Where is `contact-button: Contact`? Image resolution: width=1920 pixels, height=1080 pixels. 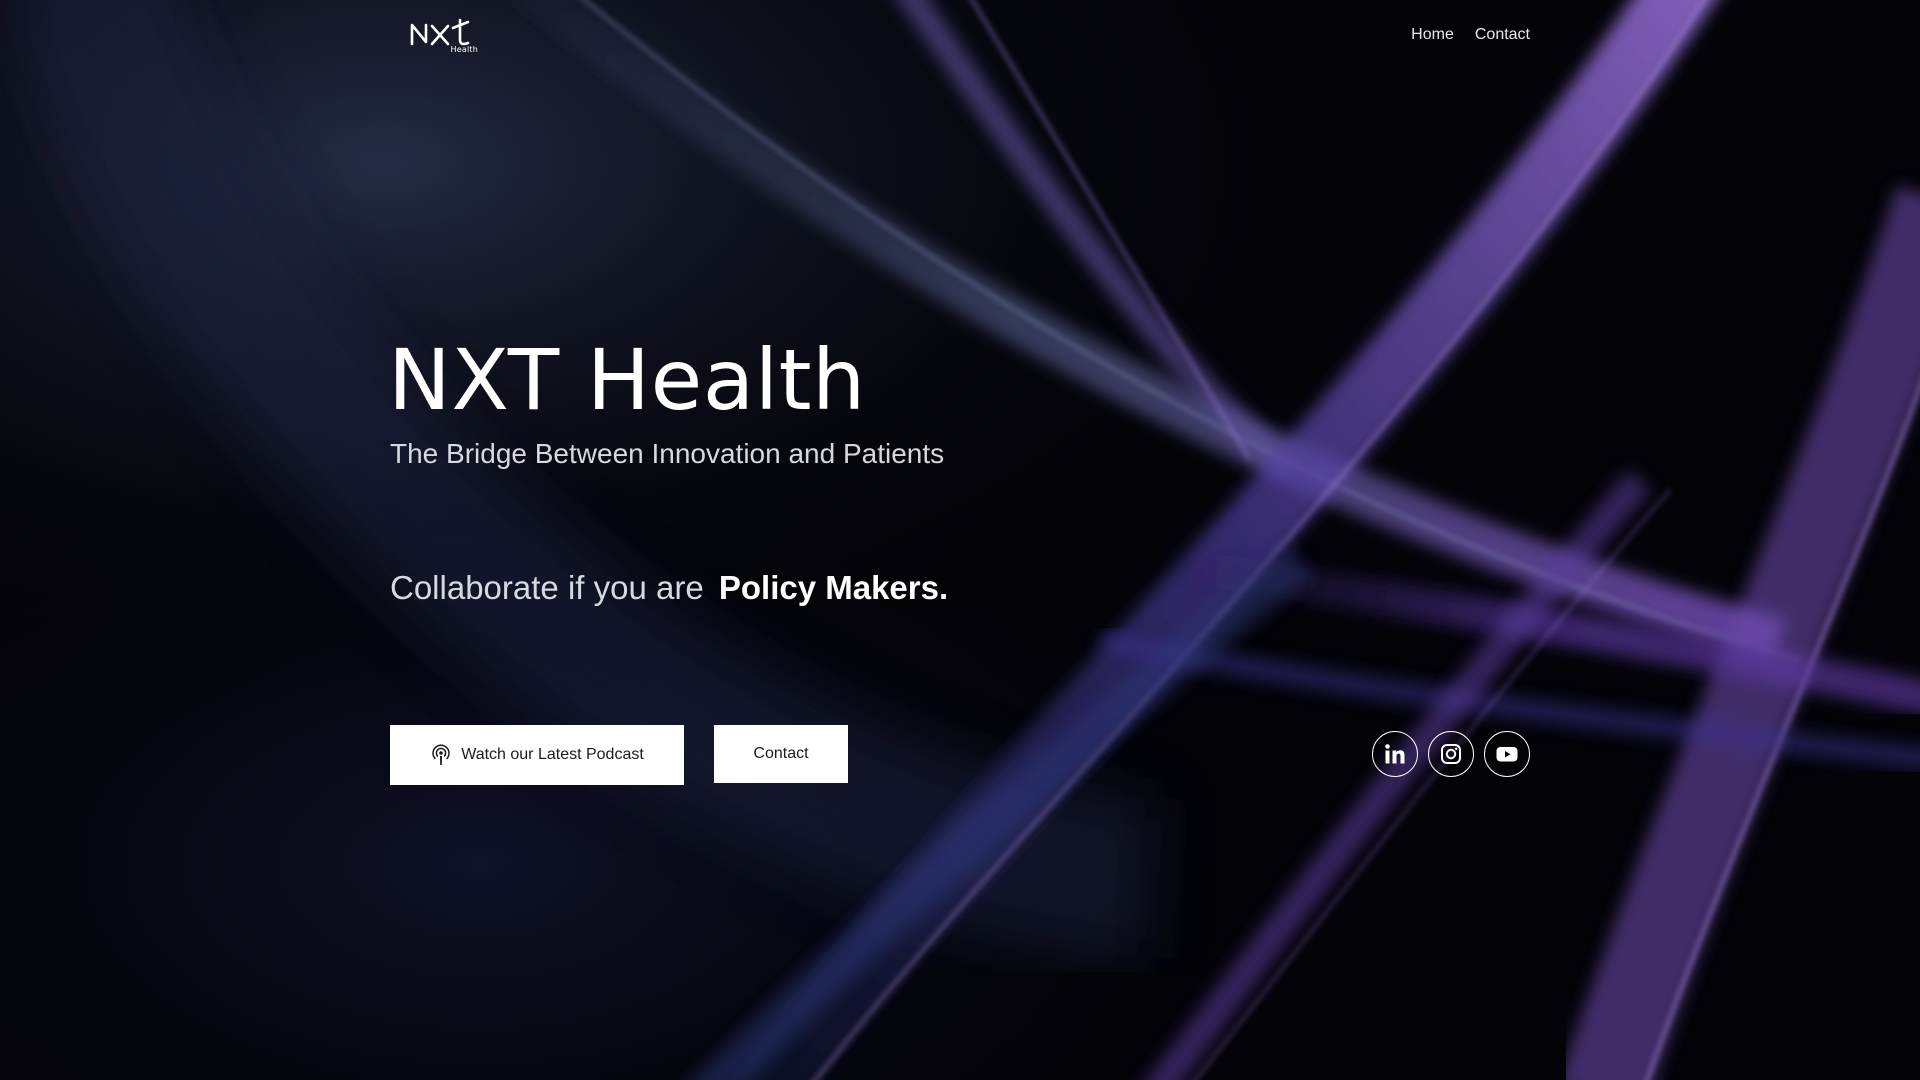 contact-button: Contact is located at coordinates (781, 754).